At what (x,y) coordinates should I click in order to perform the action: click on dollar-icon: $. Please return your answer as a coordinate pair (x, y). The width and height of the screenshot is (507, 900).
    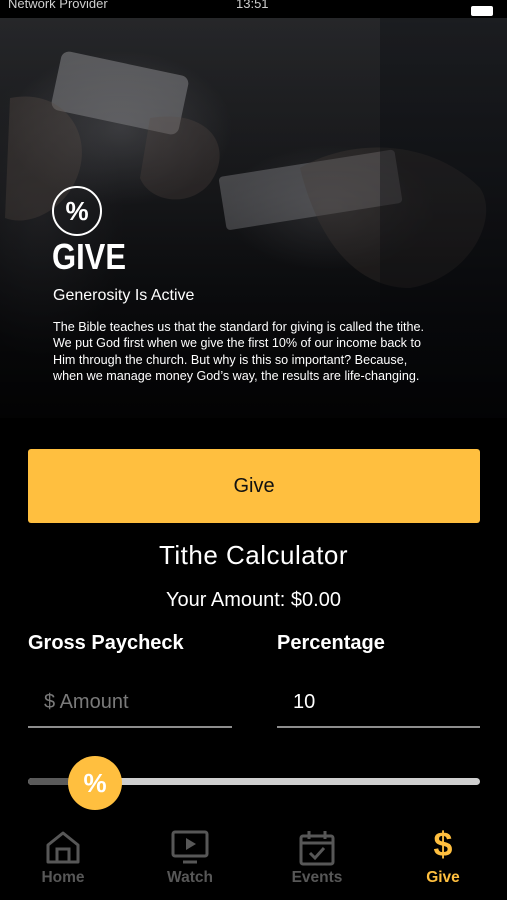
    Looking at the image, I should click on (443, 845).